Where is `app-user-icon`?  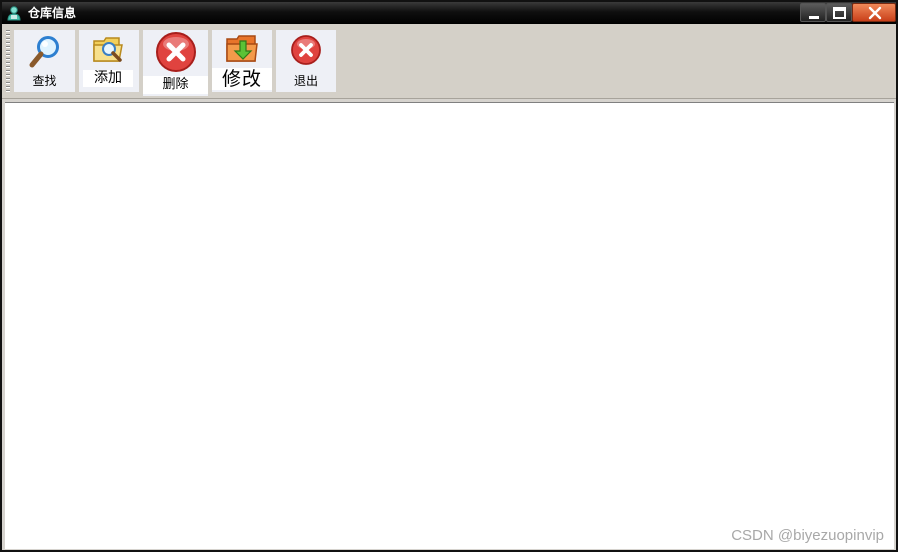 app-user-icon is located at coordinates (14, 13).